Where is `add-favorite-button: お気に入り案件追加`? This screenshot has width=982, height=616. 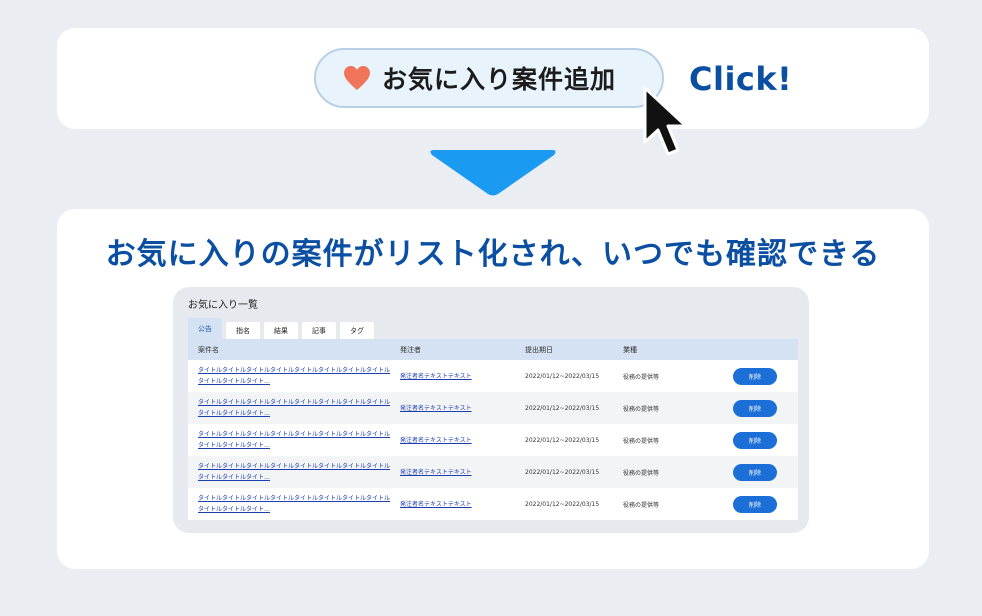 add-favorite-button: お気に入り案件追加 is located at coordinates (489, 78).